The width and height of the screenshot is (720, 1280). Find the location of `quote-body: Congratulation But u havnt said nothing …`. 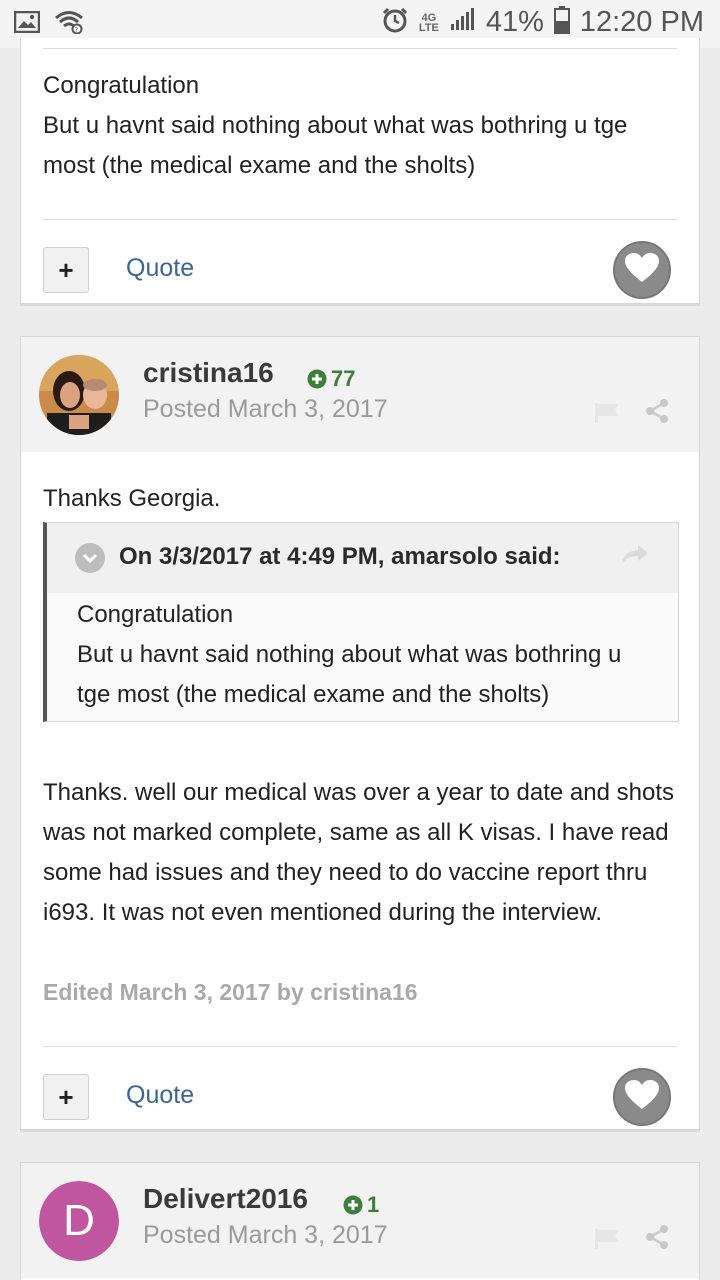

quote-body: Congratulation But u havnt said nothing … is located at coordinates (362, 657).